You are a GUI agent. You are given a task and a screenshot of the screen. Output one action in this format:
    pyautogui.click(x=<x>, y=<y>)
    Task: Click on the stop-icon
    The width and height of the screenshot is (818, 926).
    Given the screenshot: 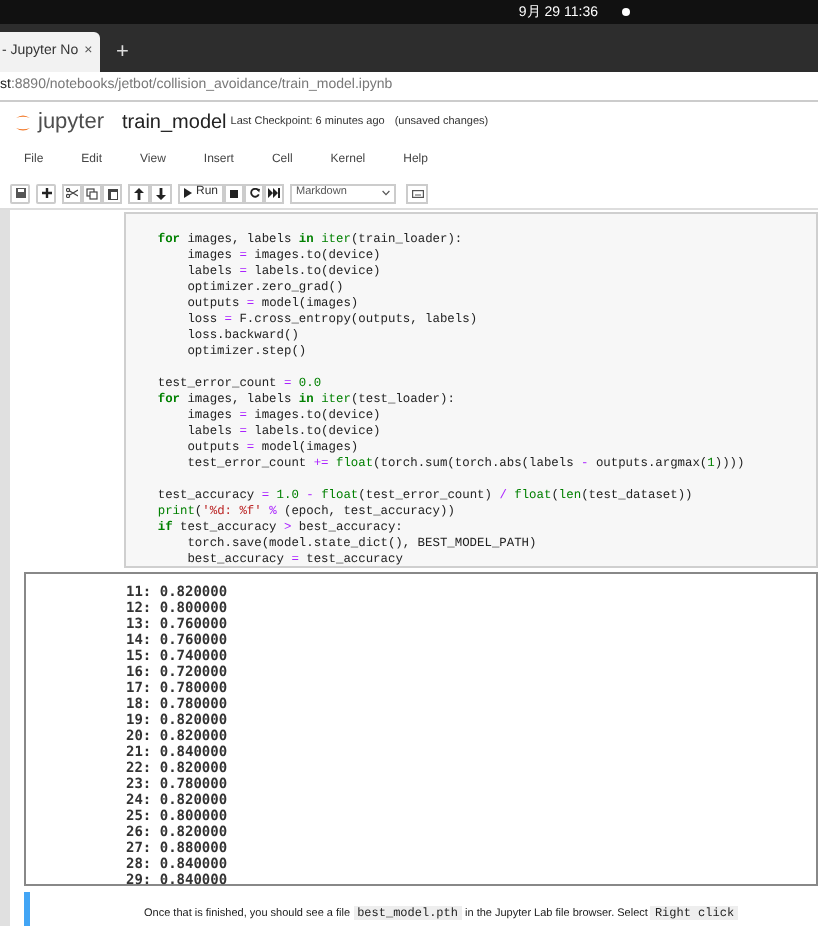 What is the action you would take?
    pyautogui.click(x=234, y=193)
    